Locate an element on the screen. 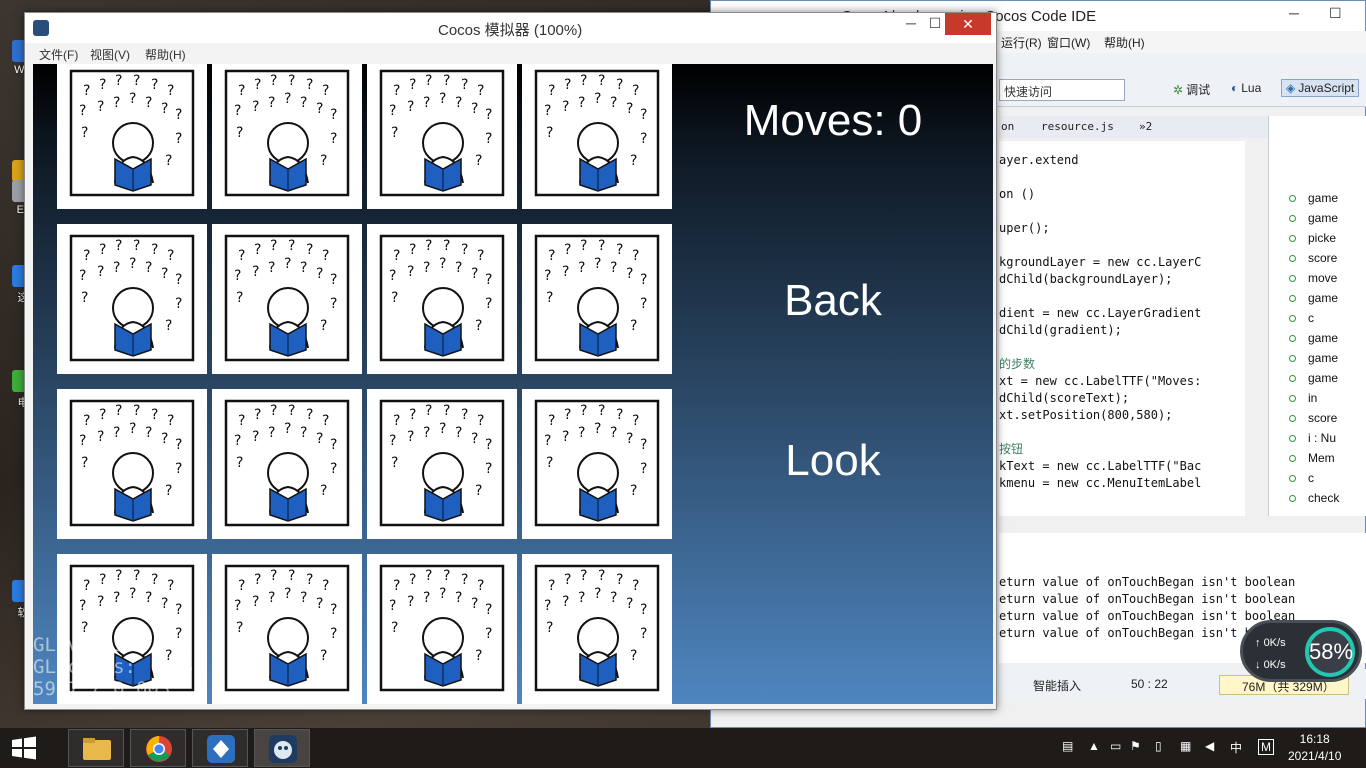 This screenshot has width=1366, height=768. close-icon: ✕ is located at coordinates (968, 24).